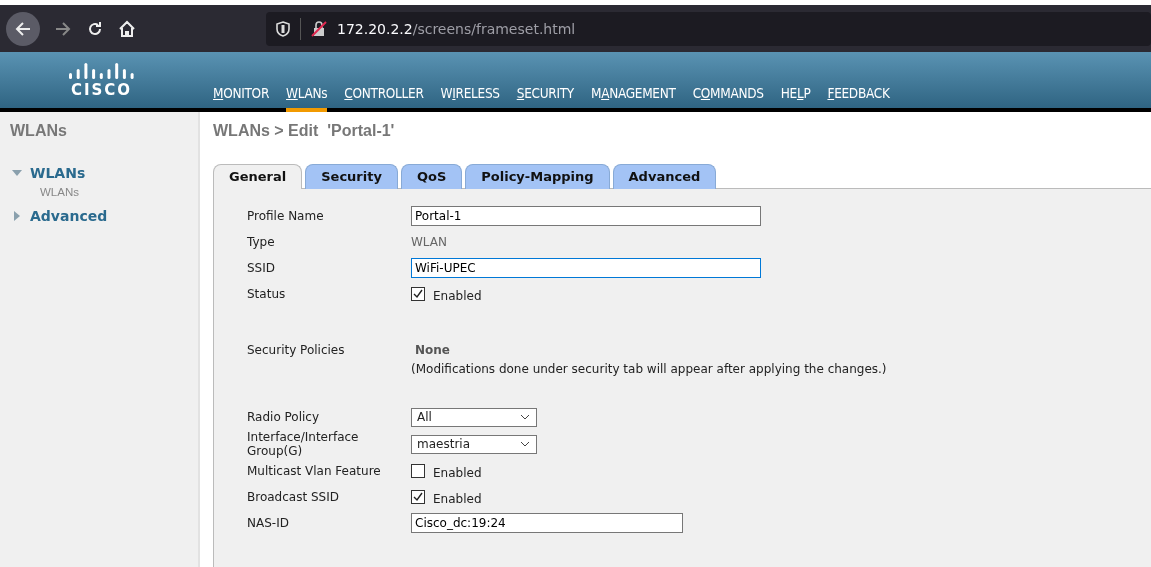  Describe the element at coordinates (307, 98) in the screenshot. I see `nav-tab: WLANs` at that location.